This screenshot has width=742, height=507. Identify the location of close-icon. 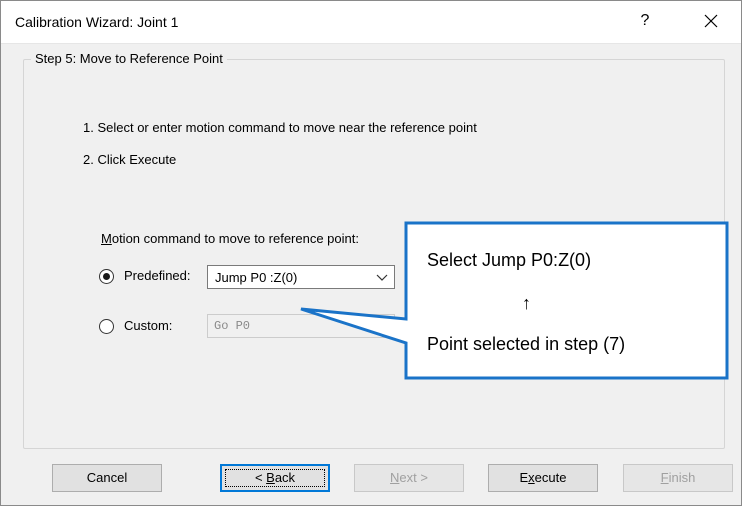
(711, 21).